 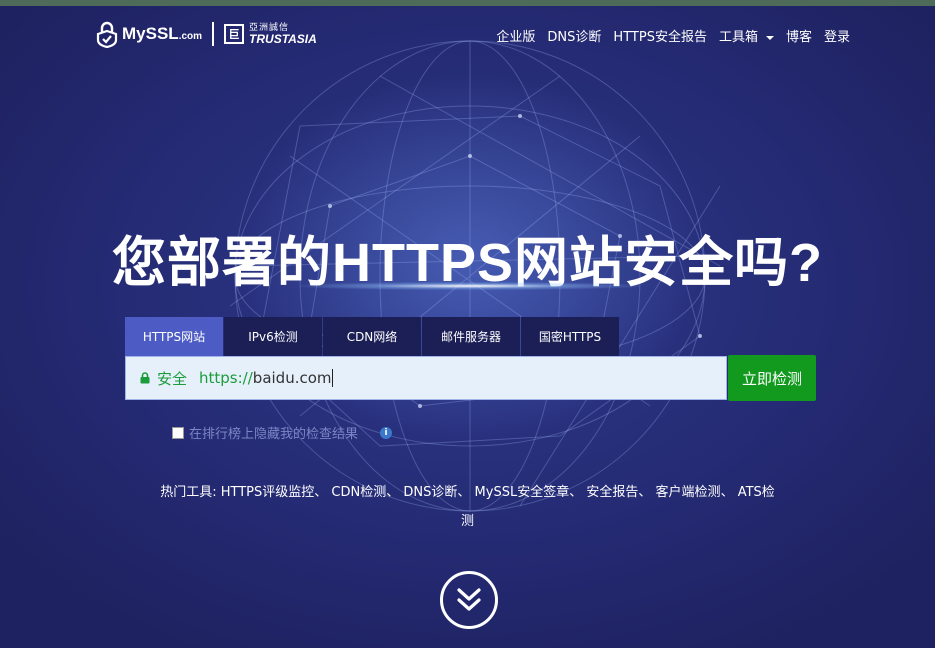 What do you see at coordinates (688, 492) in the screenshot?
I see `hot-tool-link: 客户端检测` at bounding box center [688, 492].